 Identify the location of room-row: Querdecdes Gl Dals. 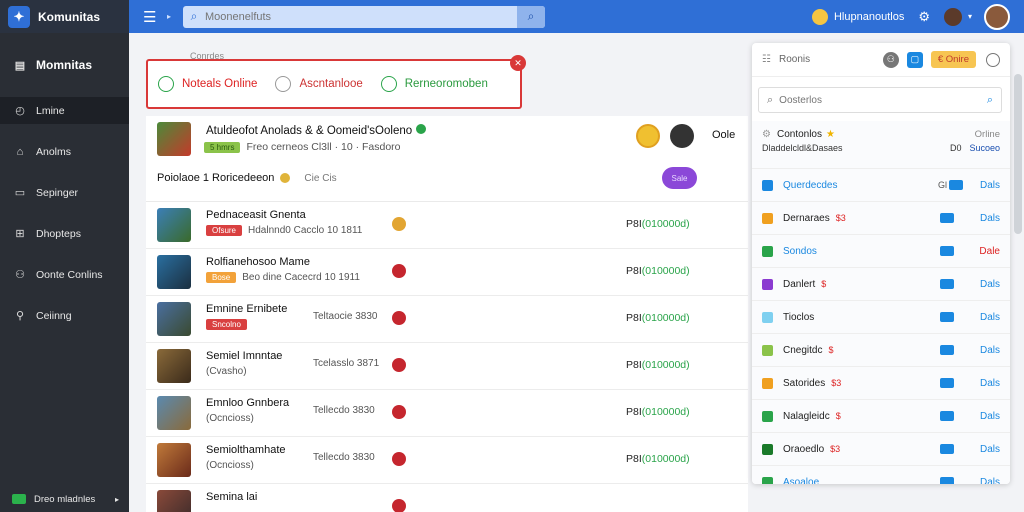
(881, 185).